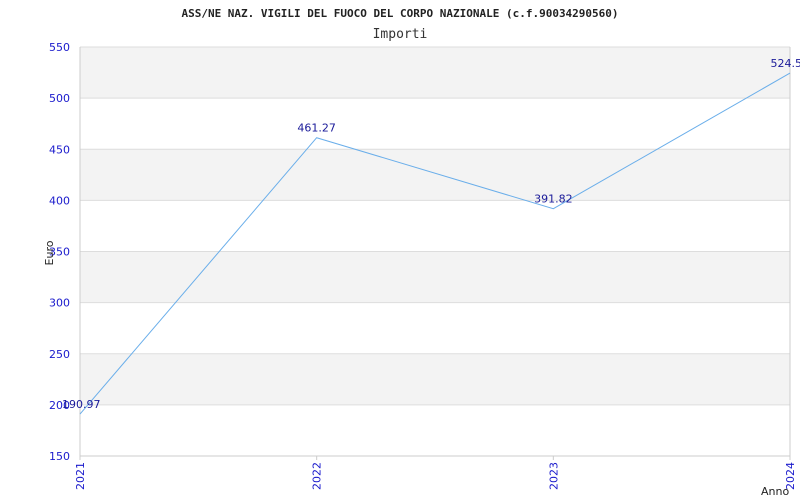  What do you see at coordinates (59, 200) in the screenshot?
I see `y-tick-label: 400` at bounding box center [59, 200].